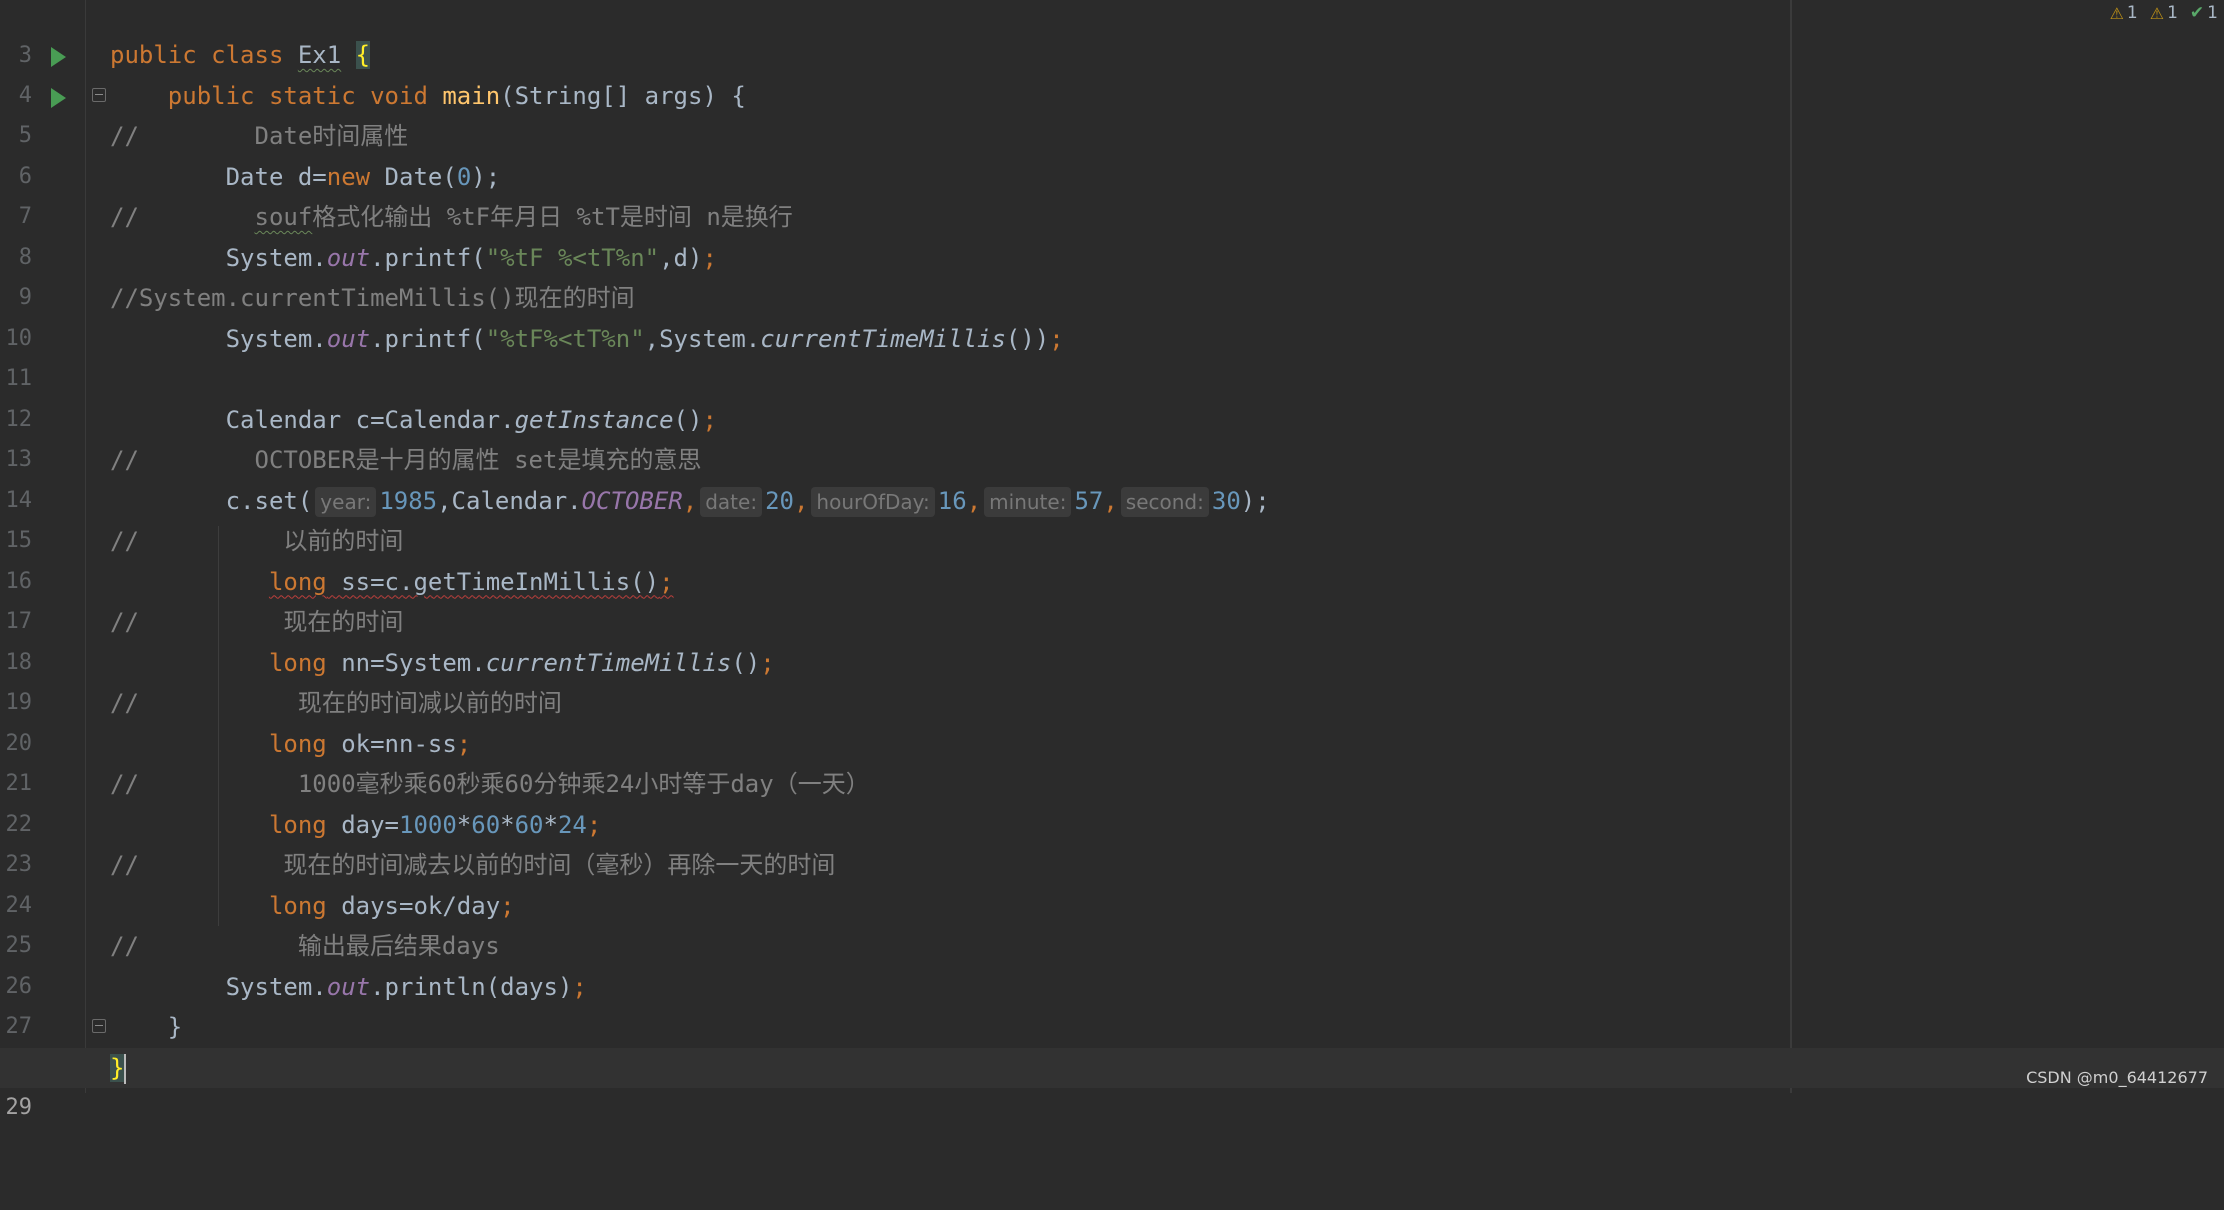 The height and width of the screenshot is (1210, 2224). What do you see at coordinates (1112, 395) in the screenshot?
I see `code-line: 12` at bounding box center [1112, 395].